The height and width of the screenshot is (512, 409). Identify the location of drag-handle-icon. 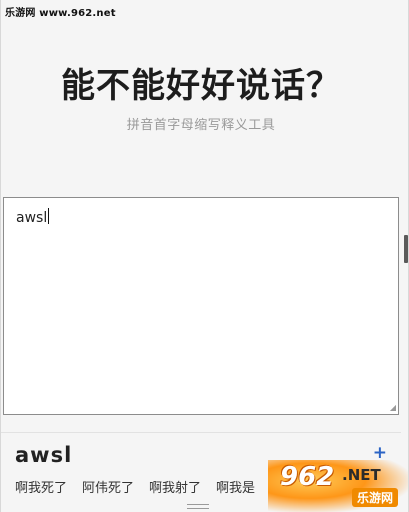
(198, 506).